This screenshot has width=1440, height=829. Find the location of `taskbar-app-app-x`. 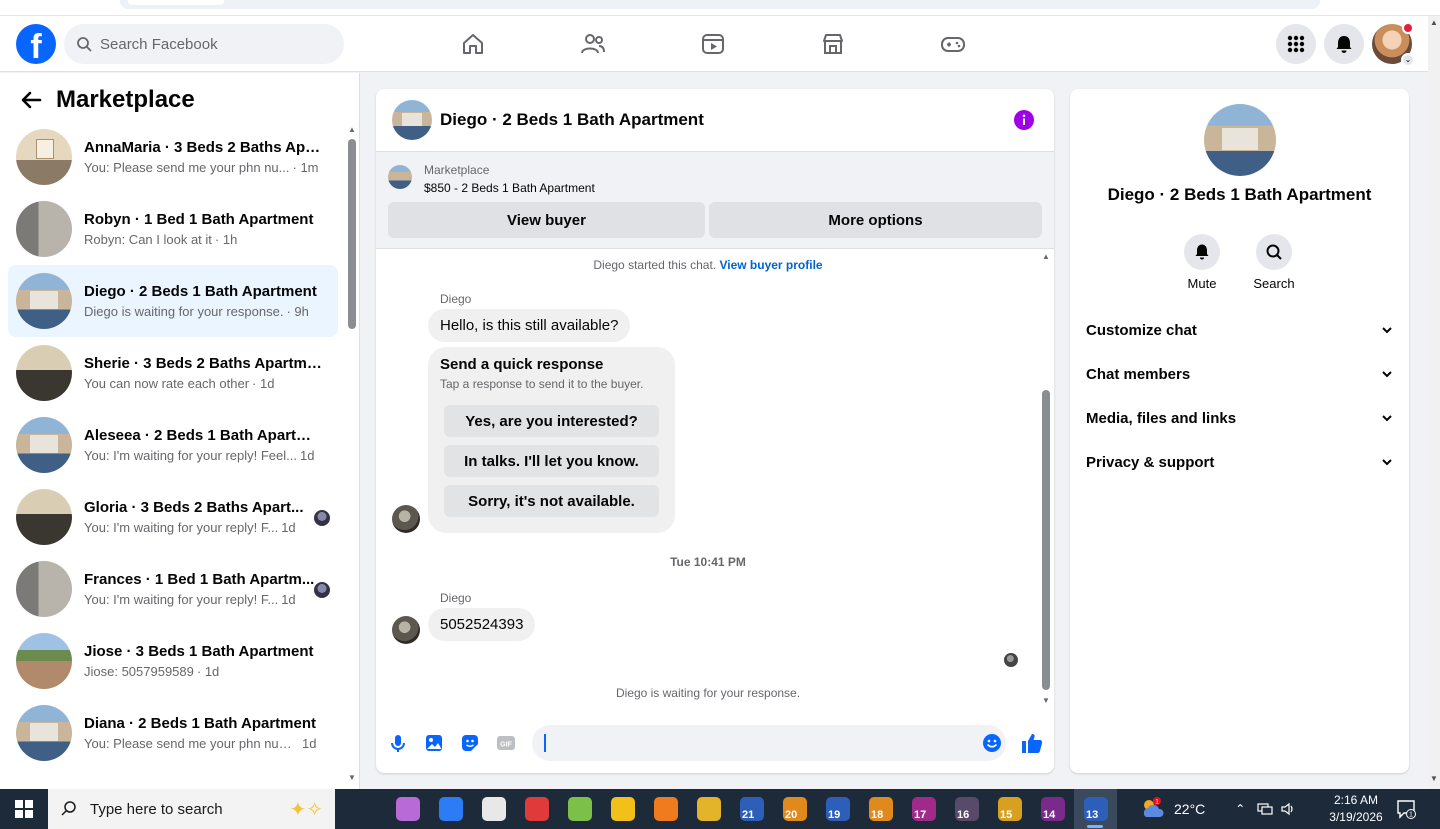

taskbar-app-app-x is located at coordinates (708, 809).